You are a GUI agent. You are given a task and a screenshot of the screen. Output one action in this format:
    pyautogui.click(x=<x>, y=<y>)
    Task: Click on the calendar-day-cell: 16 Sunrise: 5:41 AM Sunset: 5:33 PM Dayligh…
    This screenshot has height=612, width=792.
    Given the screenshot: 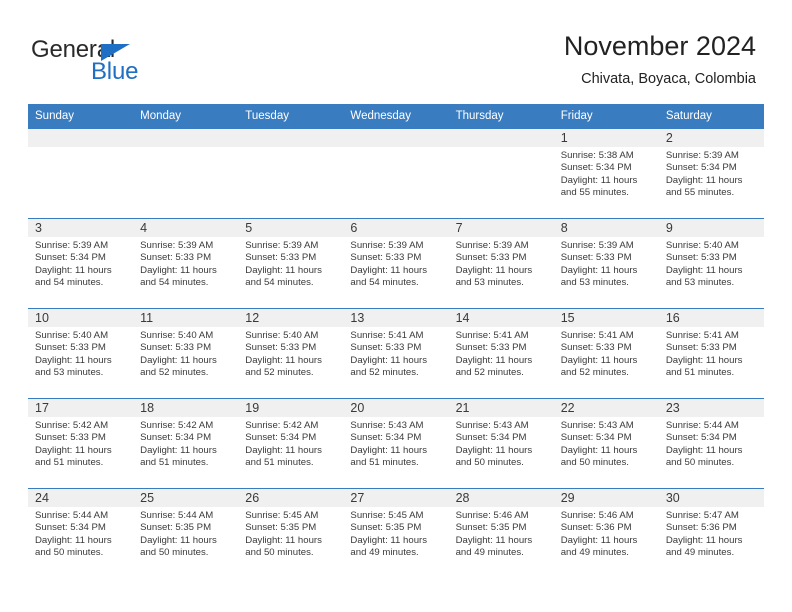 What is the action you would take?
    pyautogui.click(x=711, y=353)
    